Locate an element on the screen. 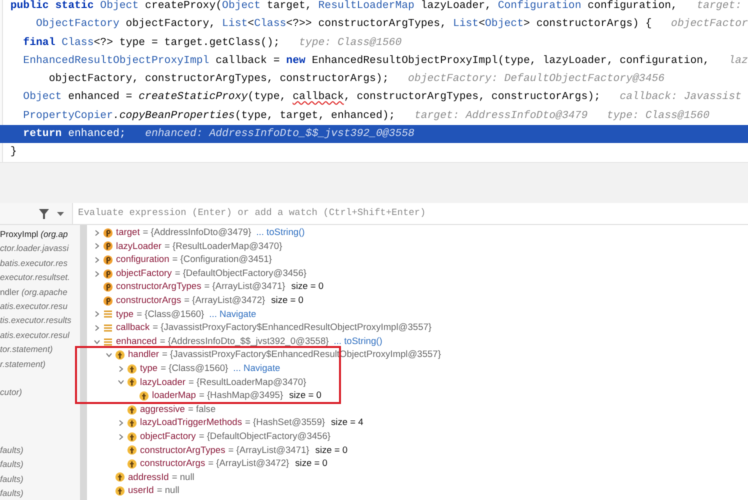  stack-frame: batis.executor.res is located at coordinates (34, 263).